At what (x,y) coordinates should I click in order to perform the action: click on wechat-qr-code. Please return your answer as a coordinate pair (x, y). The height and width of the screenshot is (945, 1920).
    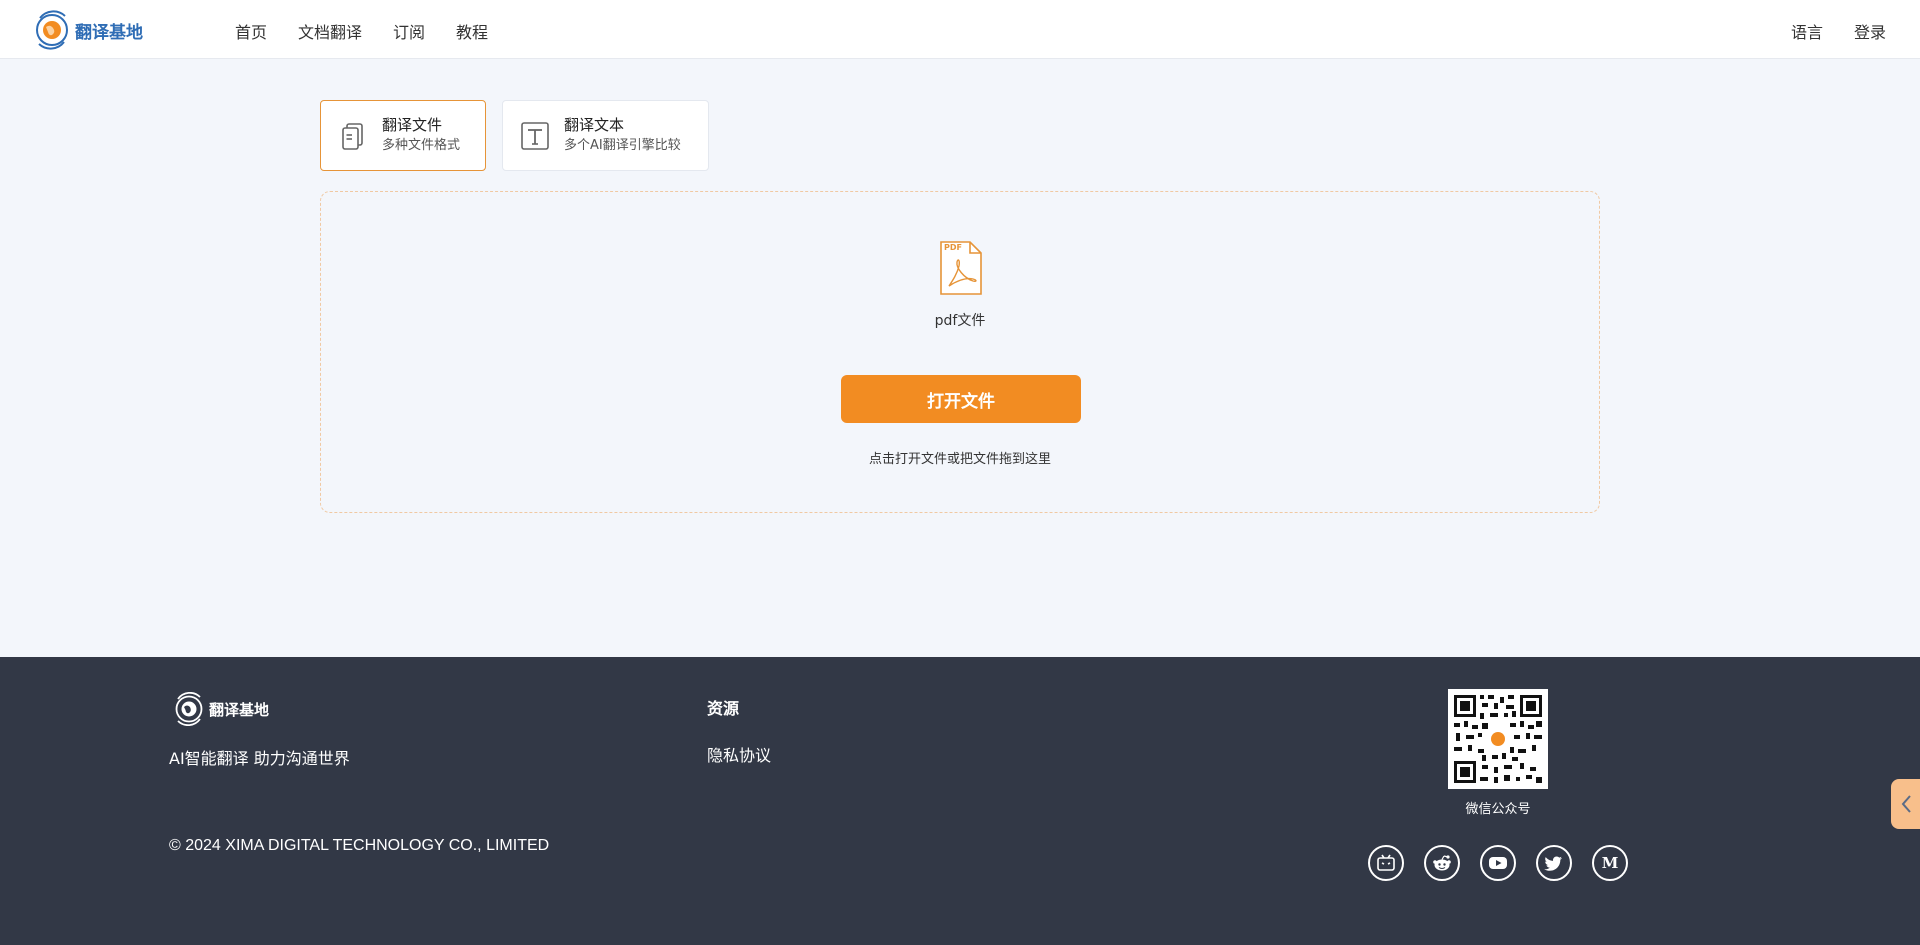
    Looking at the image, I should click on (1498, 739).